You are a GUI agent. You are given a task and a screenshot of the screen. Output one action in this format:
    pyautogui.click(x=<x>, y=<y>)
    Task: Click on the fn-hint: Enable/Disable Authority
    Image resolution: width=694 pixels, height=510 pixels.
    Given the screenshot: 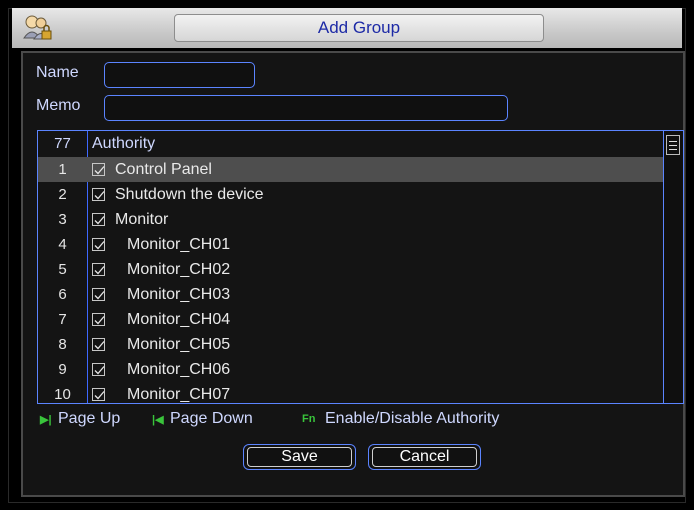 What is the action you would take?
    pyautogui.click(x=412, y=418)
    